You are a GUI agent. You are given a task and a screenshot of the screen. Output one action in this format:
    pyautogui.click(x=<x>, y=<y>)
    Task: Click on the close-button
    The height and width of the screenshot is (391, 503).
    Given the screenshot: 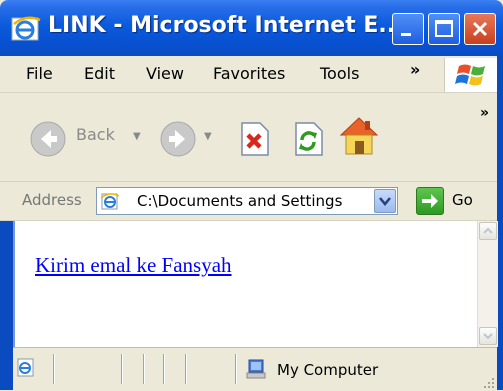 What is the action you would take?
    pyautogui.click(x=480, y=29)
    